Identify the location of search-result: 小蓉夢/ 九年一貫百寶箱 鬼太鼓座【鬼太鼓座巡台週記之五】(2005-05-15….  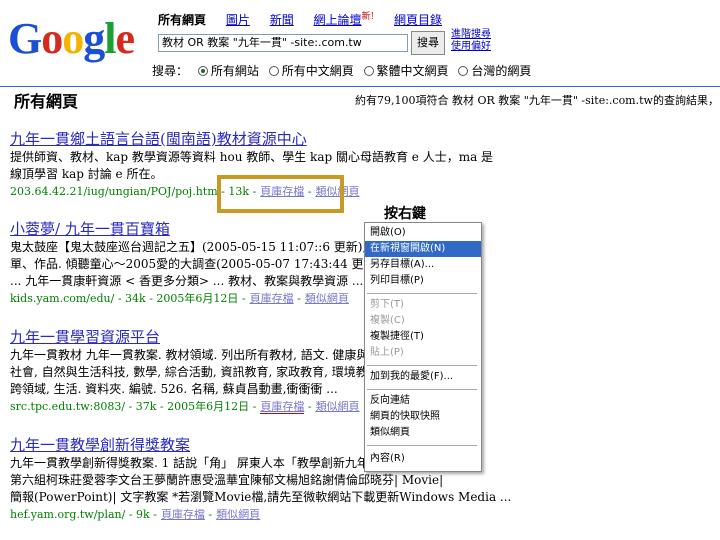
(211, 262).